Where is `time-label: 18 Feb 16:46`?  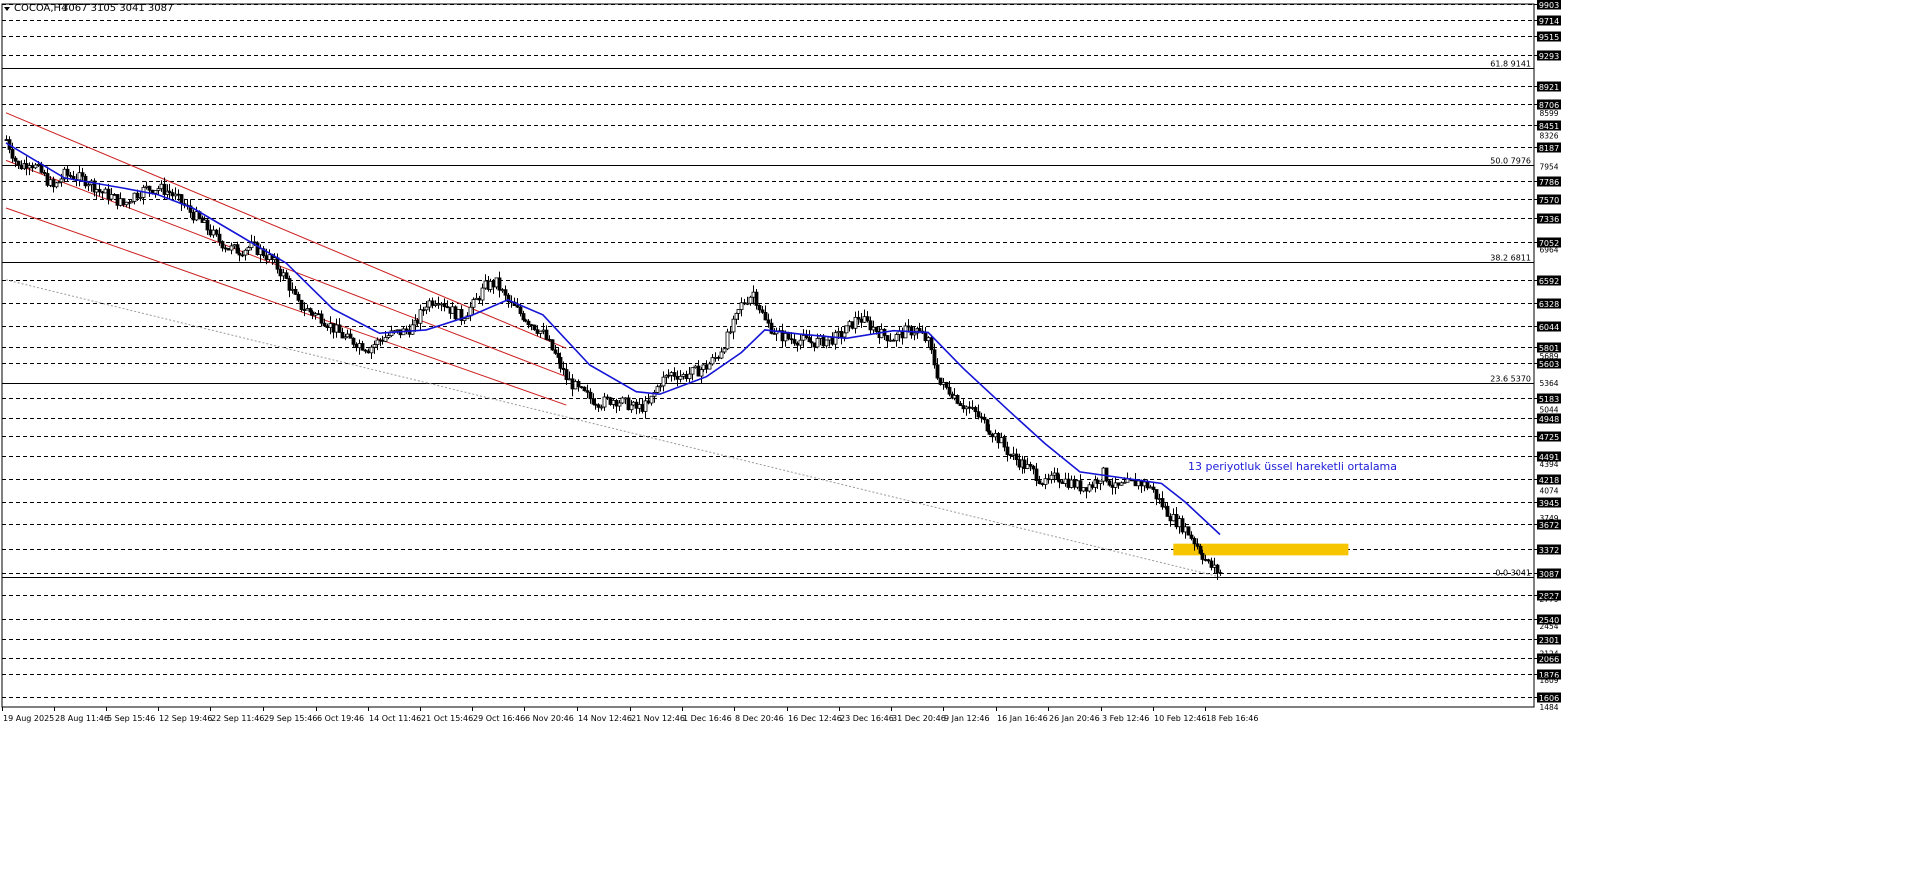
time-label: 18 Feb 16:46 is located at coordinates (1232, 718).